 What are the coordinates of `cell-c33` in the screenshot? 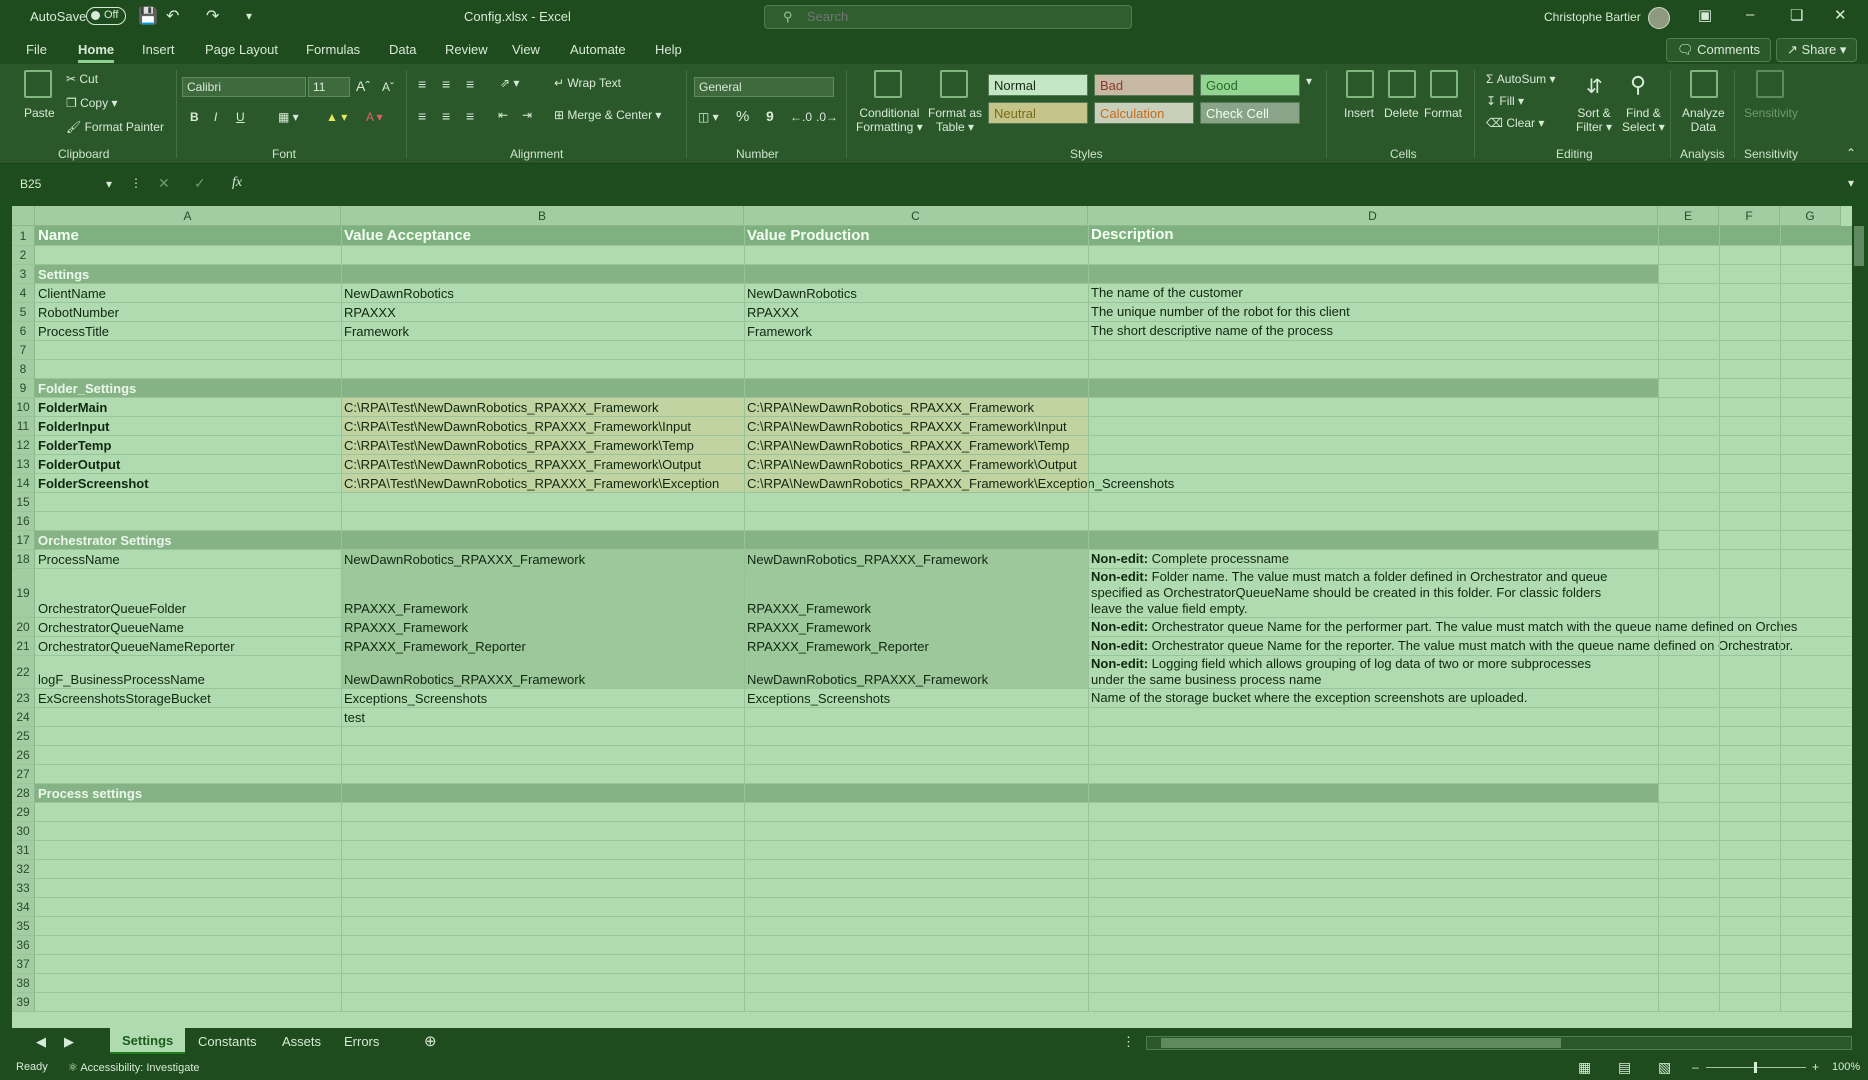 It's located at (916, 888).